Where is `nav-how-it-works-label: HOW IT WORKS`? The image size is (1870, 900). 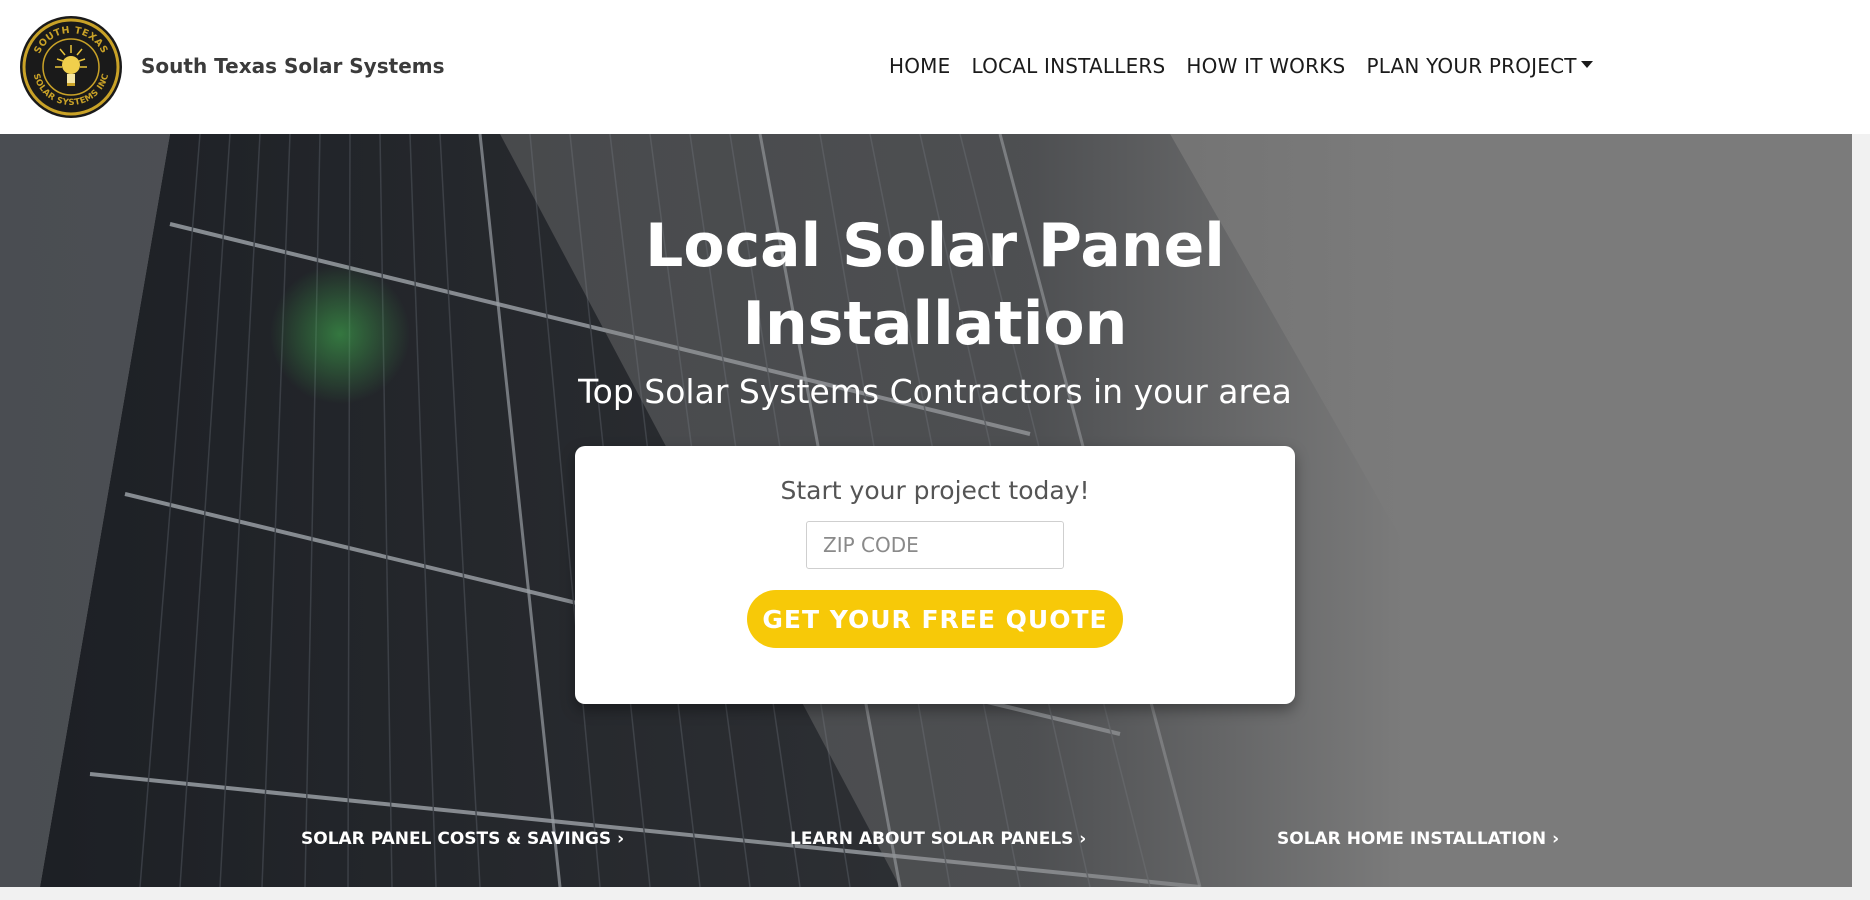
nav-how-it-works-label: HOW IT WORKS is located at coordinates (1266, 66).